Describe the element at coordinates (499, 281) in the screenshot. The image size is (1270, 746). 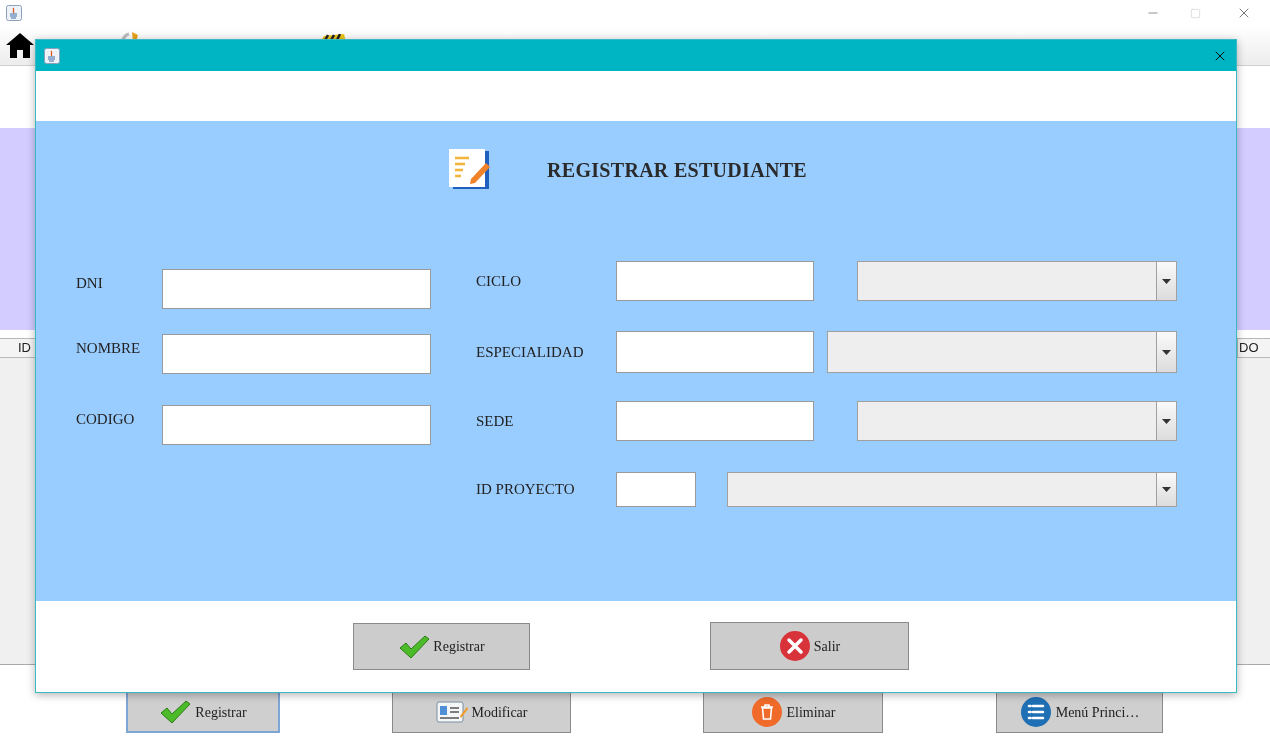
I see `field-label: CICLO` at that location.